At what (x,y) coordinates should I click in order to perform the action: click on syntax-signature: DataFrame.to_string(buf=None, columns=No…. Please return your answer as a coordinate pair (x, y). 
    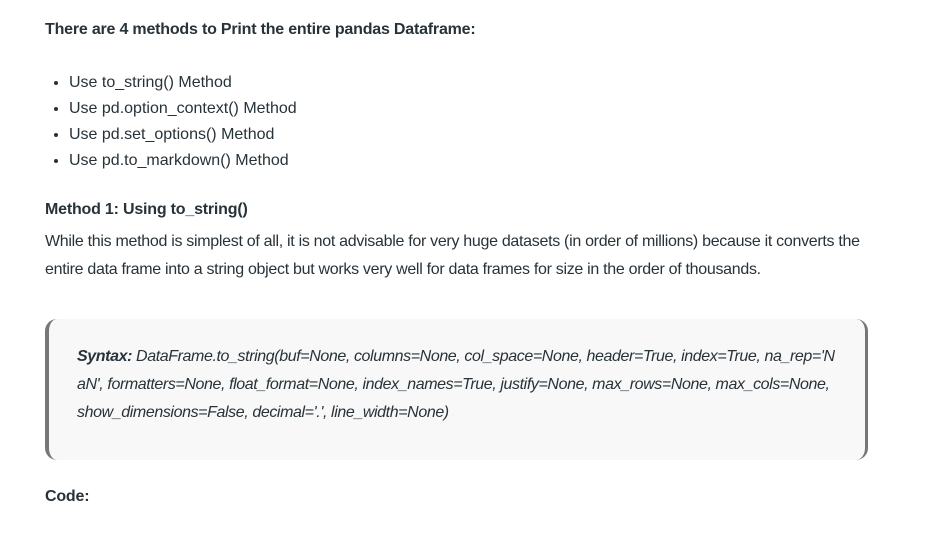
    Looking at the image, I should click on (456, 384).